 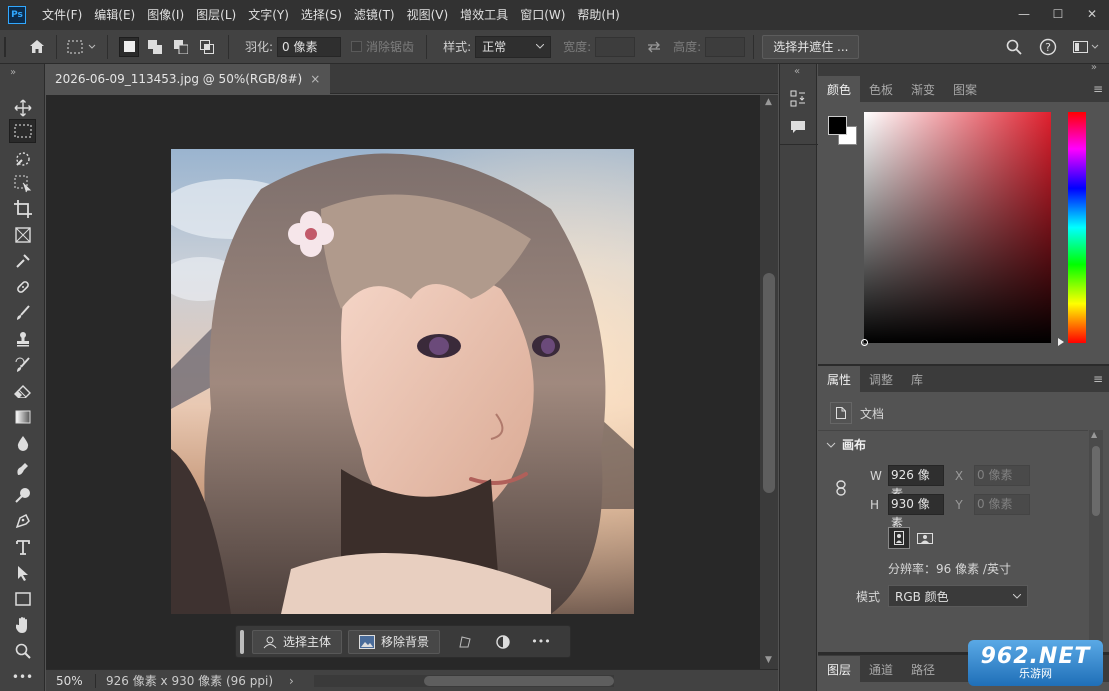 What do you see at coordinates (1002, 475) in the screenshot?
I see `canvas-x-input: 0 像素` at bounding box center [1002, 475].